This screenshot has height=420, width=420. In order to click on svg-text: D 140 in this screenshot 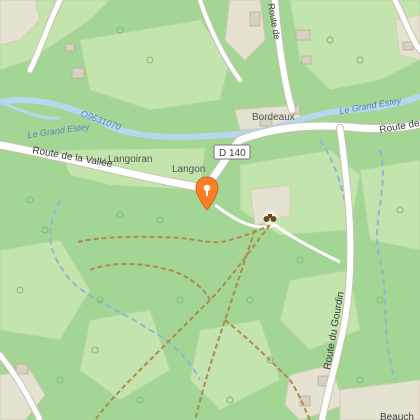, I will do `click(232, 153)`.